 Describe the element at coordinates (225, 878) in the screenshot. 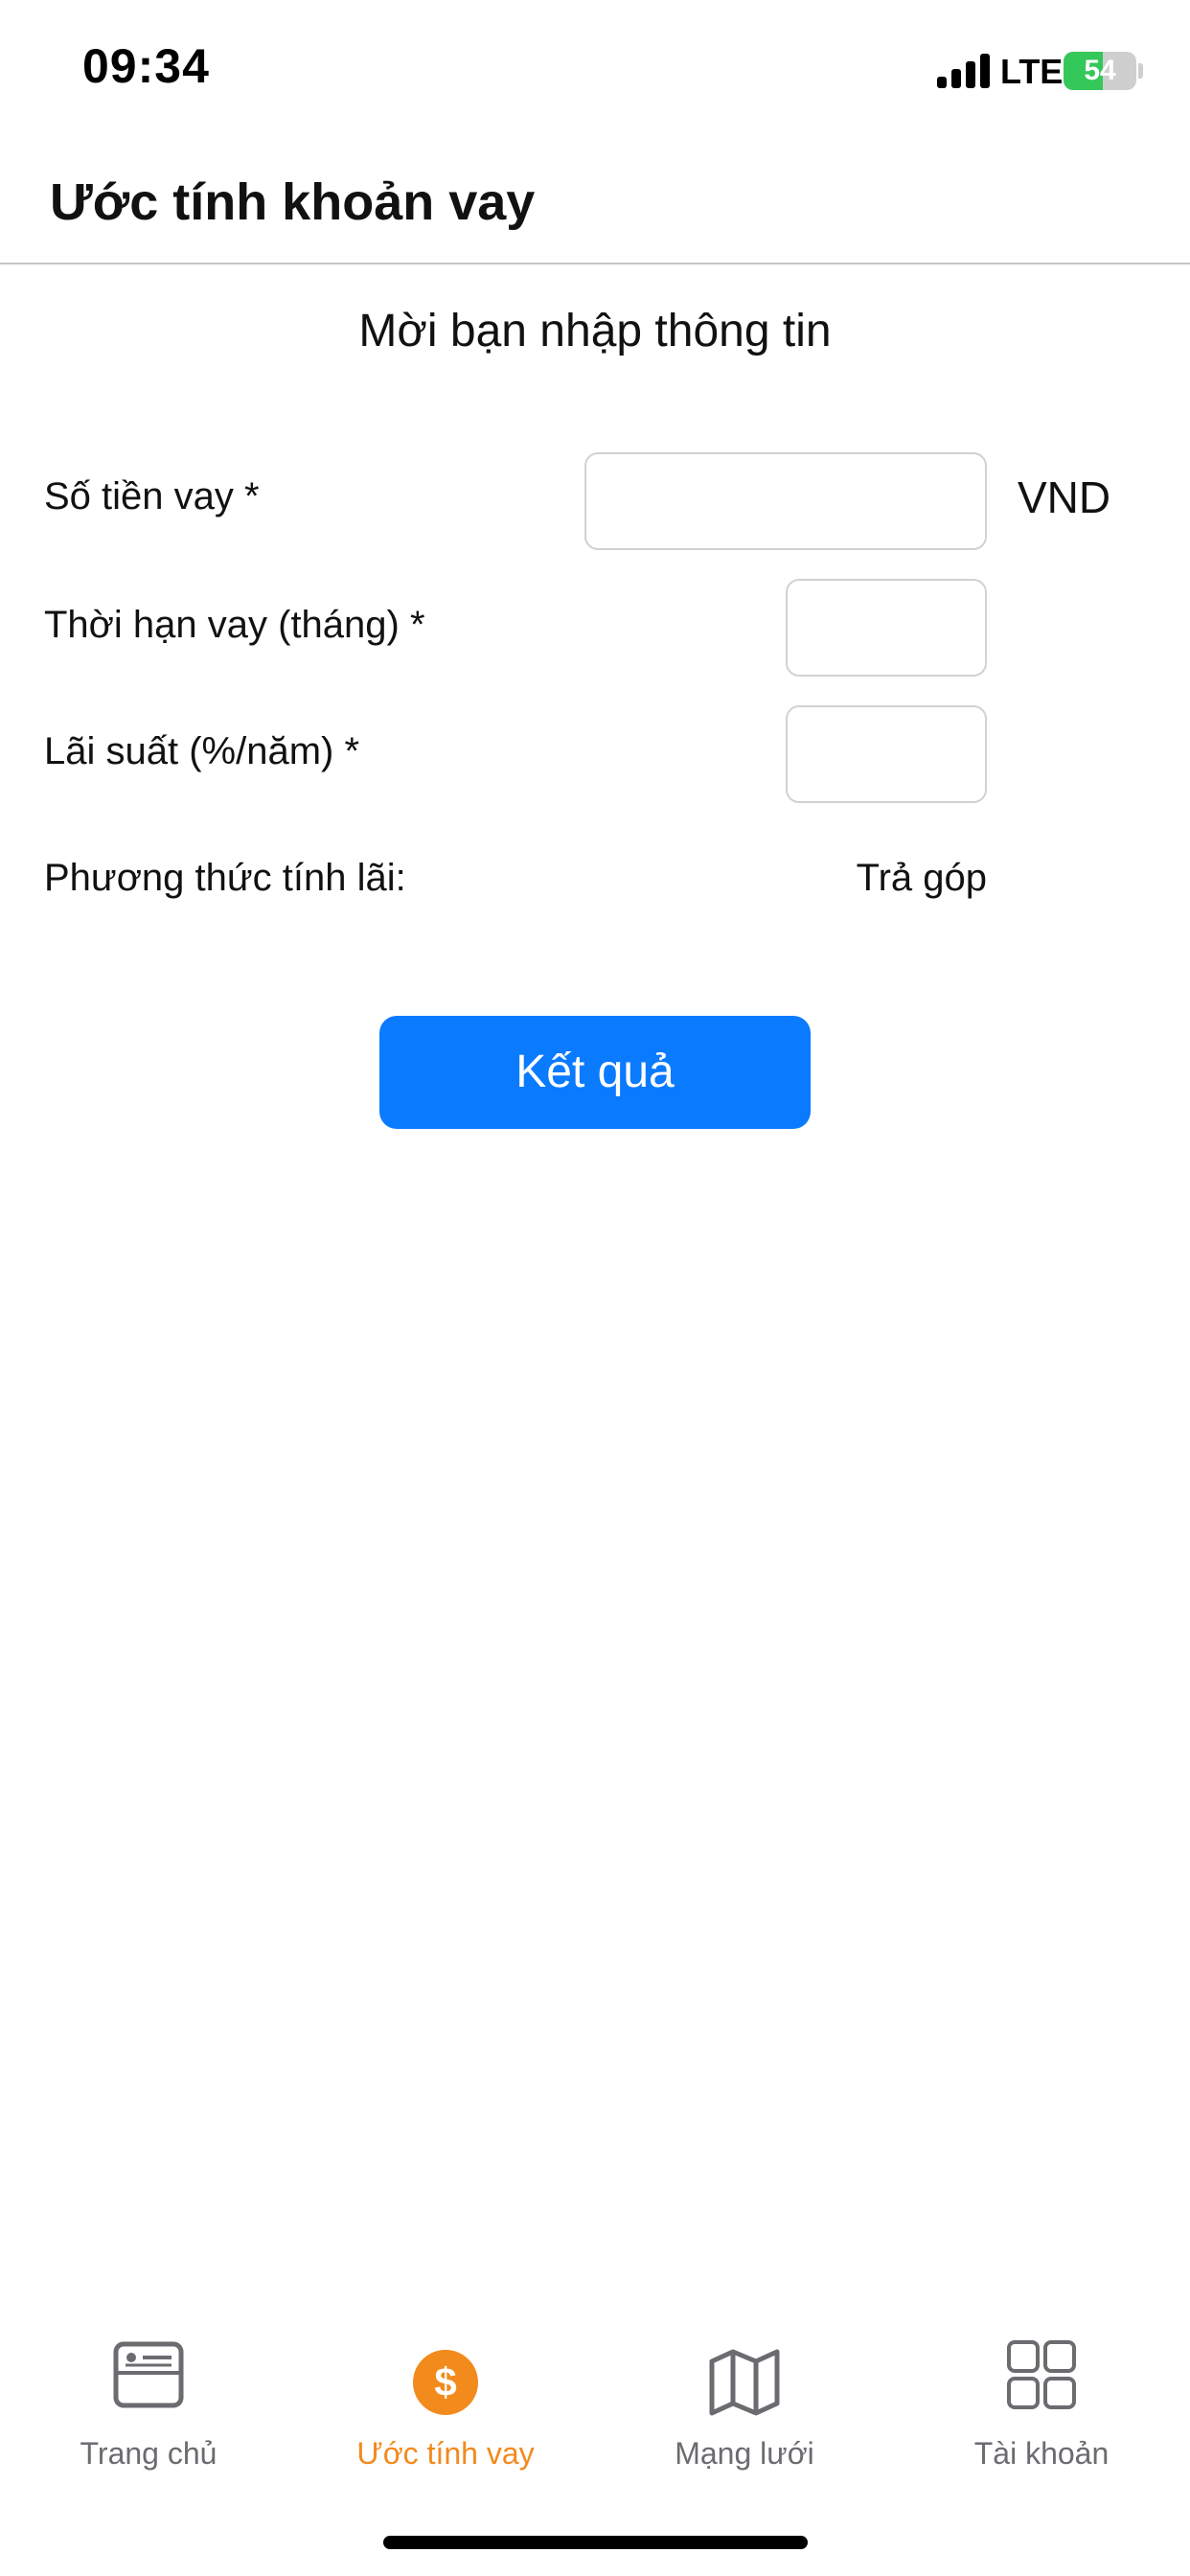

I see `interest-method-label: Phương thức tính lãi:` at that location.